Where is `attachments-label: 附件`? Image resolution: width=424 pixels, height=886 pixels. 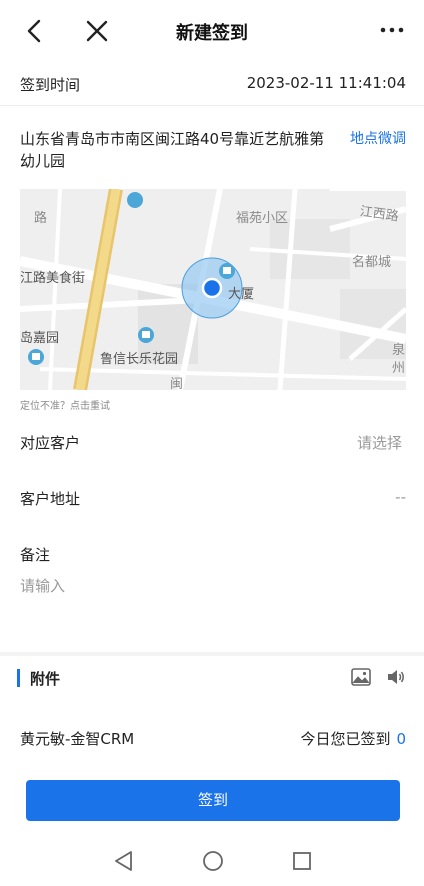
attachments-label: 附件 is located at coordinates (45, 679).